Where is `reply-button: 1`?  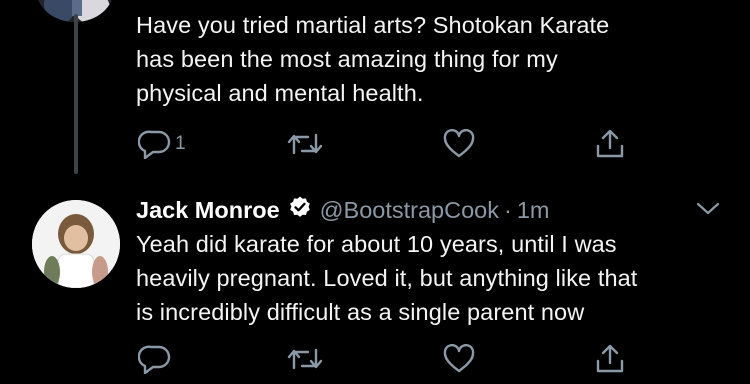 reply-button: 1 is located at coordinates (162, 144).